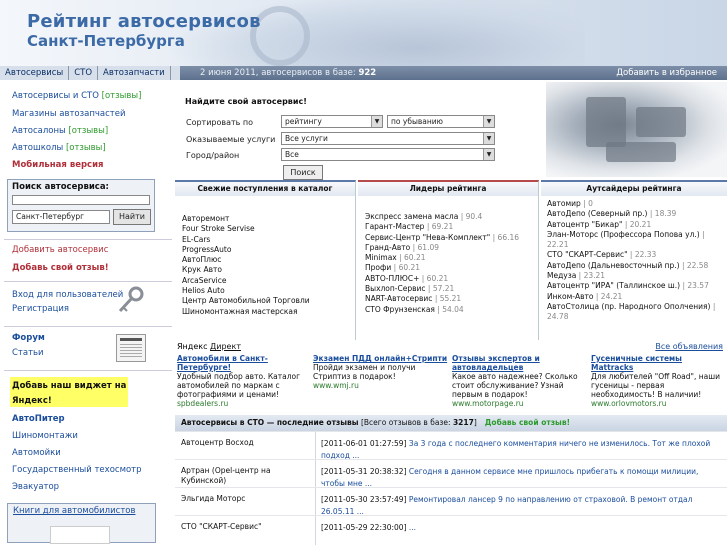  I want to click on leader-item: Гранд-Авто | 61.09, so click(451, 248).